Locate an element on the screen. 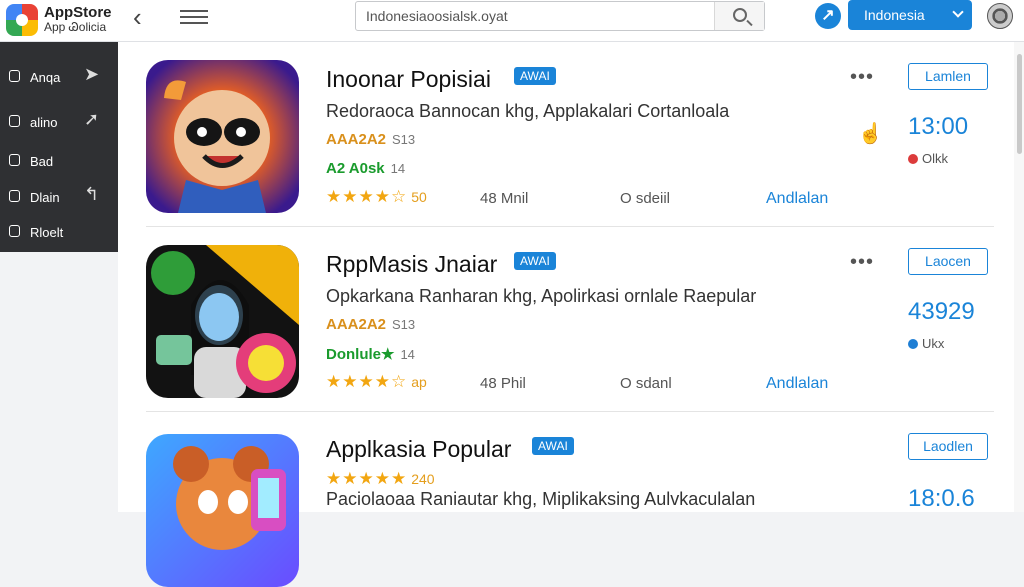 Image resolution: width=1024 pixels, height=587 pixels. search-button is located at coordinates (739, 16).